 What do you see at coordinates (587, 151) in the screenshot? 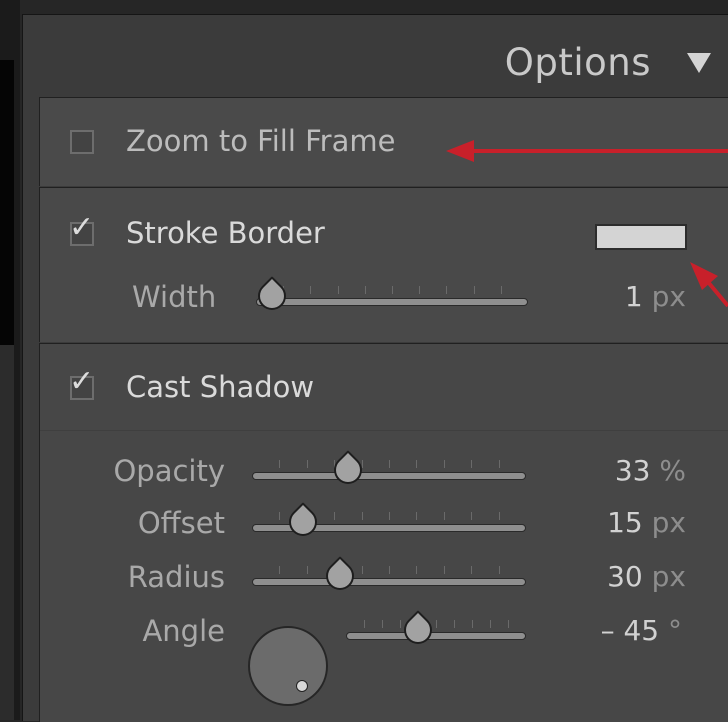
I see `annotation-arrow-zoom` at bounding box center [587, 151].